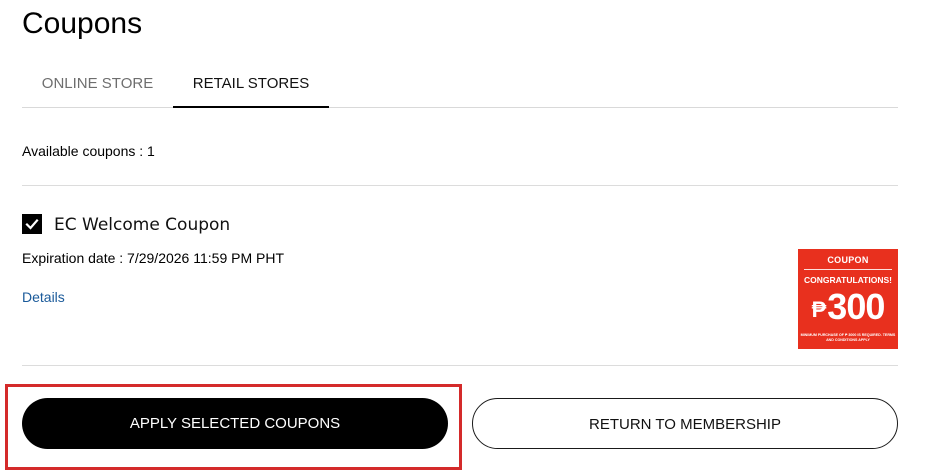  Describe the element at coordinates (235, 423) in the screenshot. I see `apply-selected-coupons-button: APPLY SELECTED COUPONS` at that location.